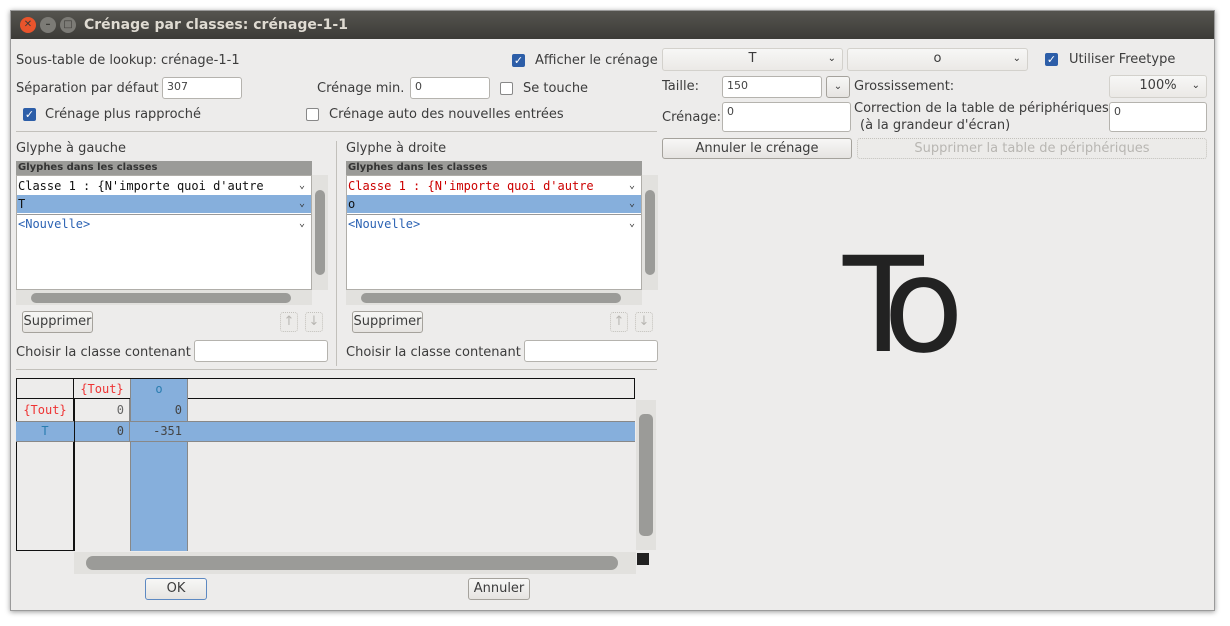  Describe the element at coordinates (68, 25) in the screenshot. I see `maximize-icon: □` at that location.